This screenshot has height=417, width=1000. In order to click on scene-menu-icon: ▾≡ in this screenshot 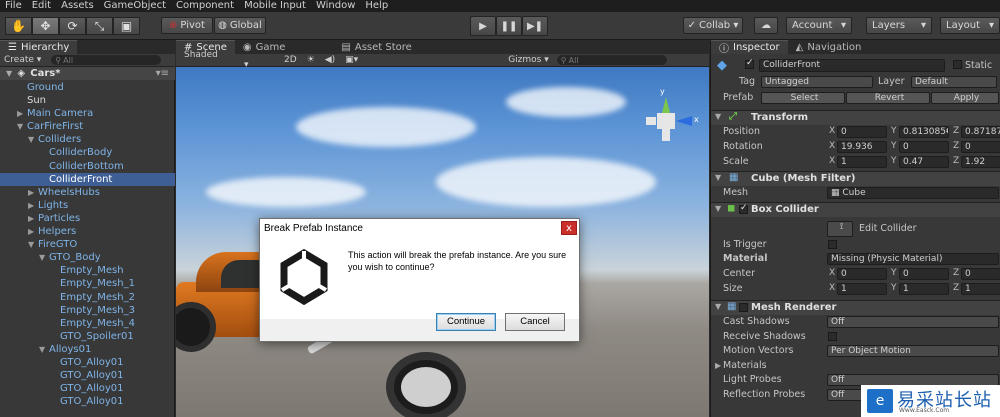, I will do `click(162, 73)`.